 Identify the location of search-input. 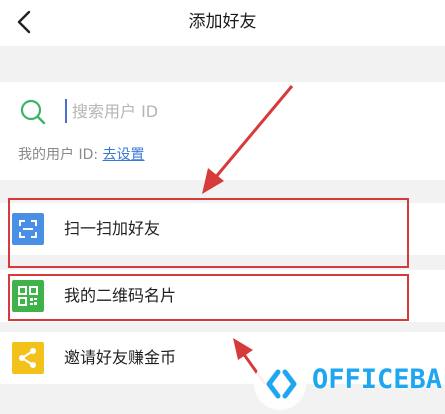
(232, 111).